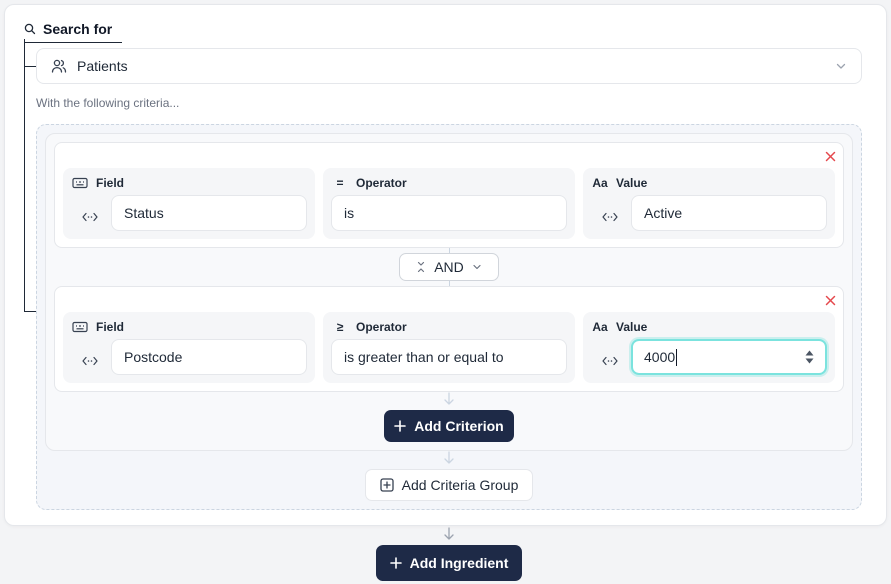  What do you see at coordinates (459, 563) in the screenshot?
I see `add-ingredient-label: Add Ingredient` at bounding box center [459, 563].